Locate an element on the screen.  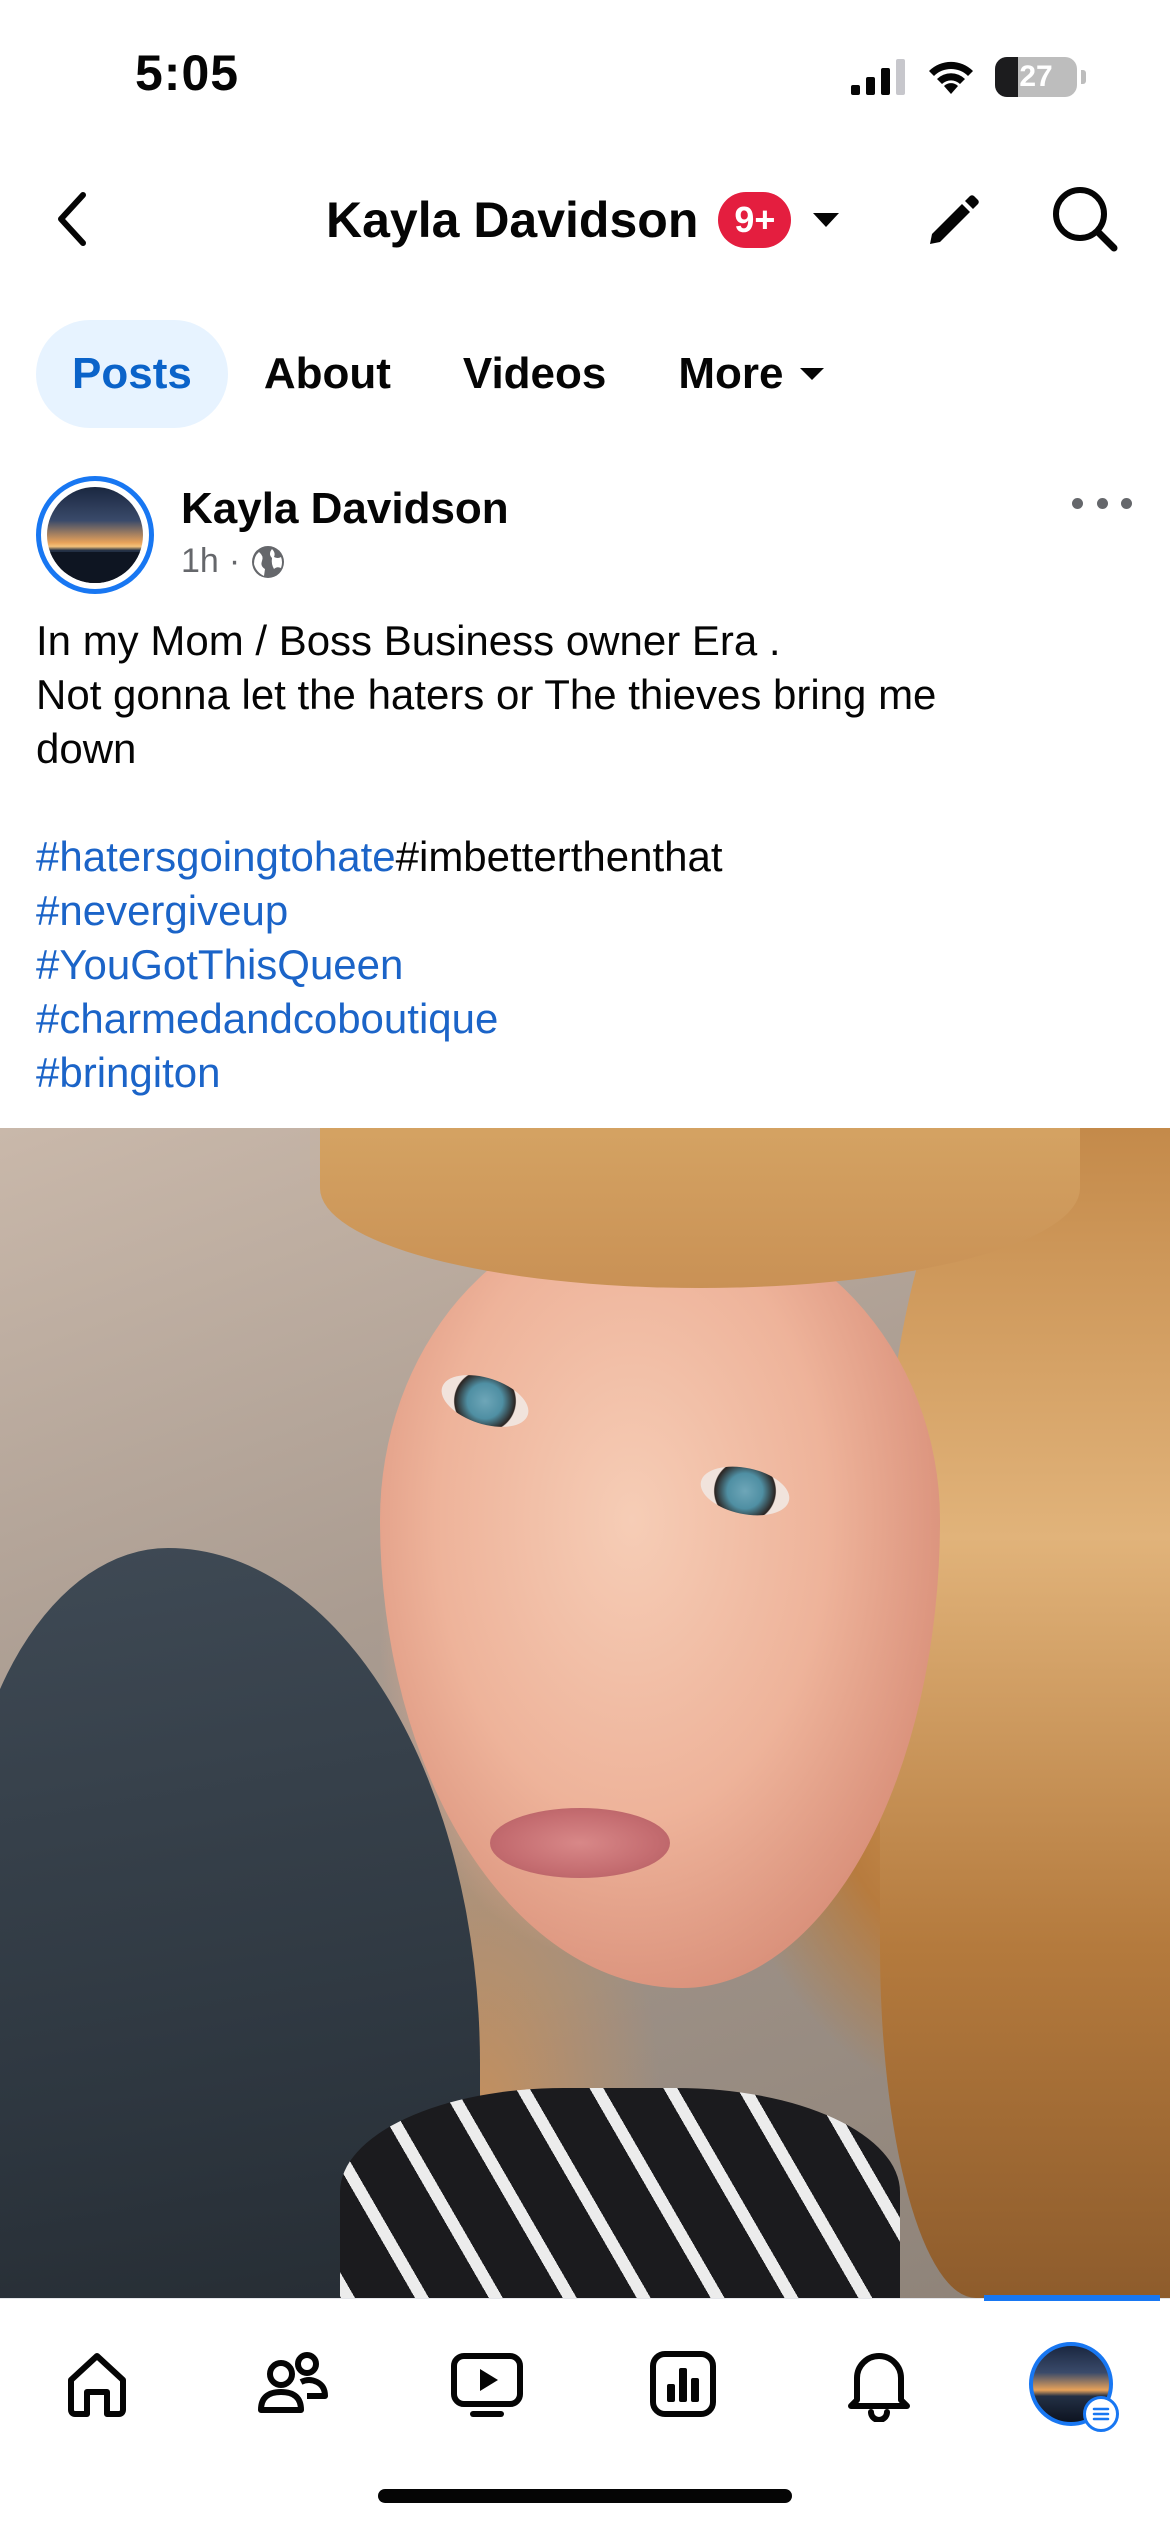
nav-notifications is located at coordinates (879, 2384).